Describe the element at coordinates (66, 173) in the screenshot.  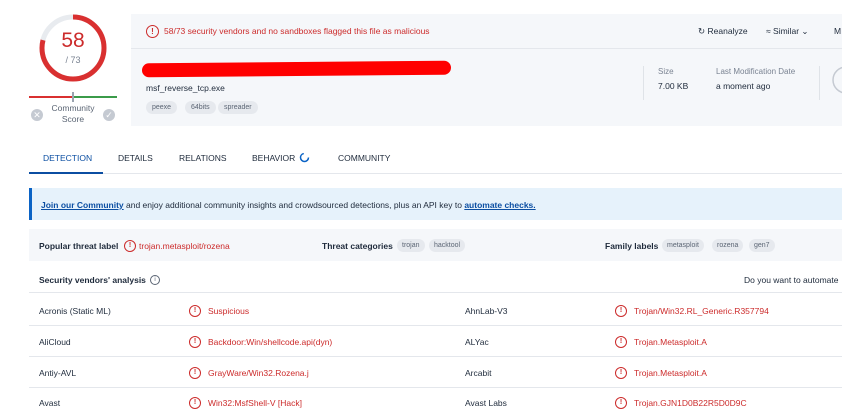
I see `active-tab-indicator` at that location.